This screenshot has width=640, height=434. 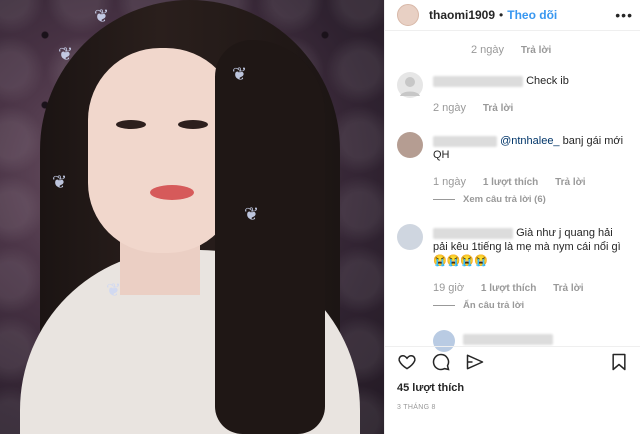 I want to click on heart-icon, so click(x=407, y=362).